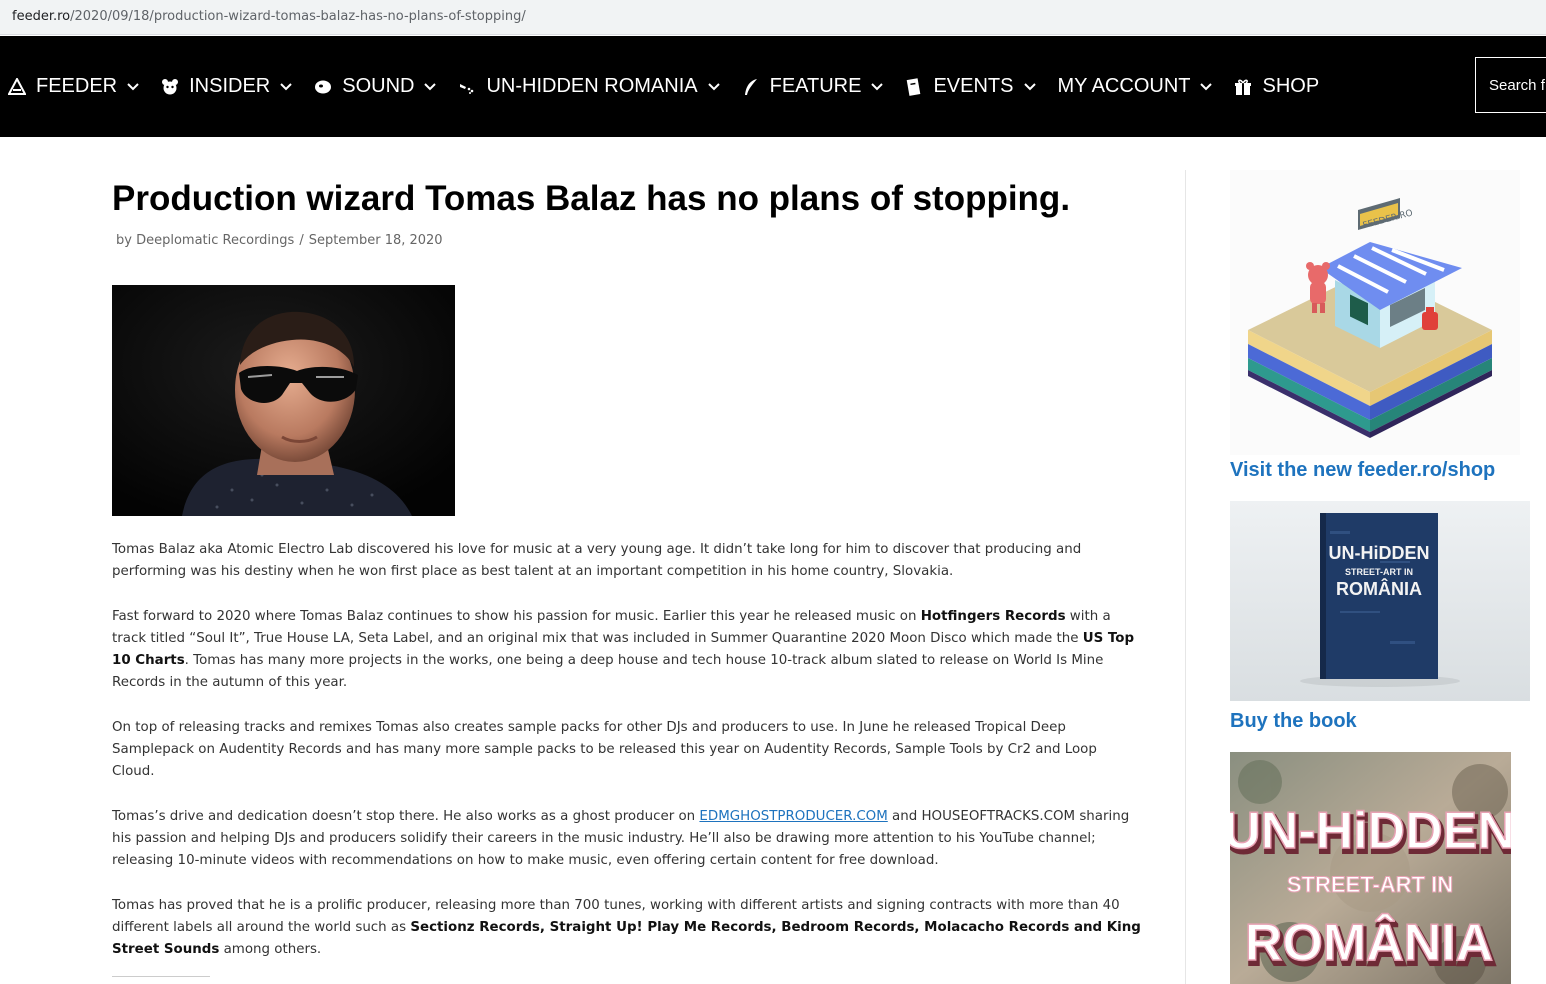 The width and height of the screenshot is (1546, 984). Describe the element at coordinates (226, 86) in the screenshot. I see `nav-item-insider: INSIDER` at that location.